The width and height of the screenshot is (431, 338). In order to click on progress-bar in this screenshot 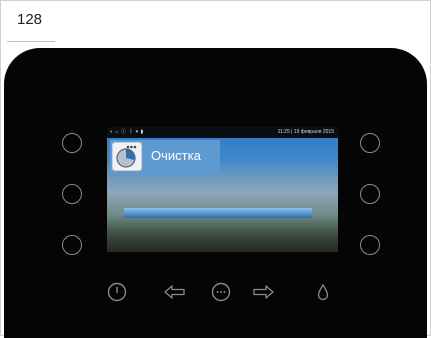, I will do `click(218, 213)`.